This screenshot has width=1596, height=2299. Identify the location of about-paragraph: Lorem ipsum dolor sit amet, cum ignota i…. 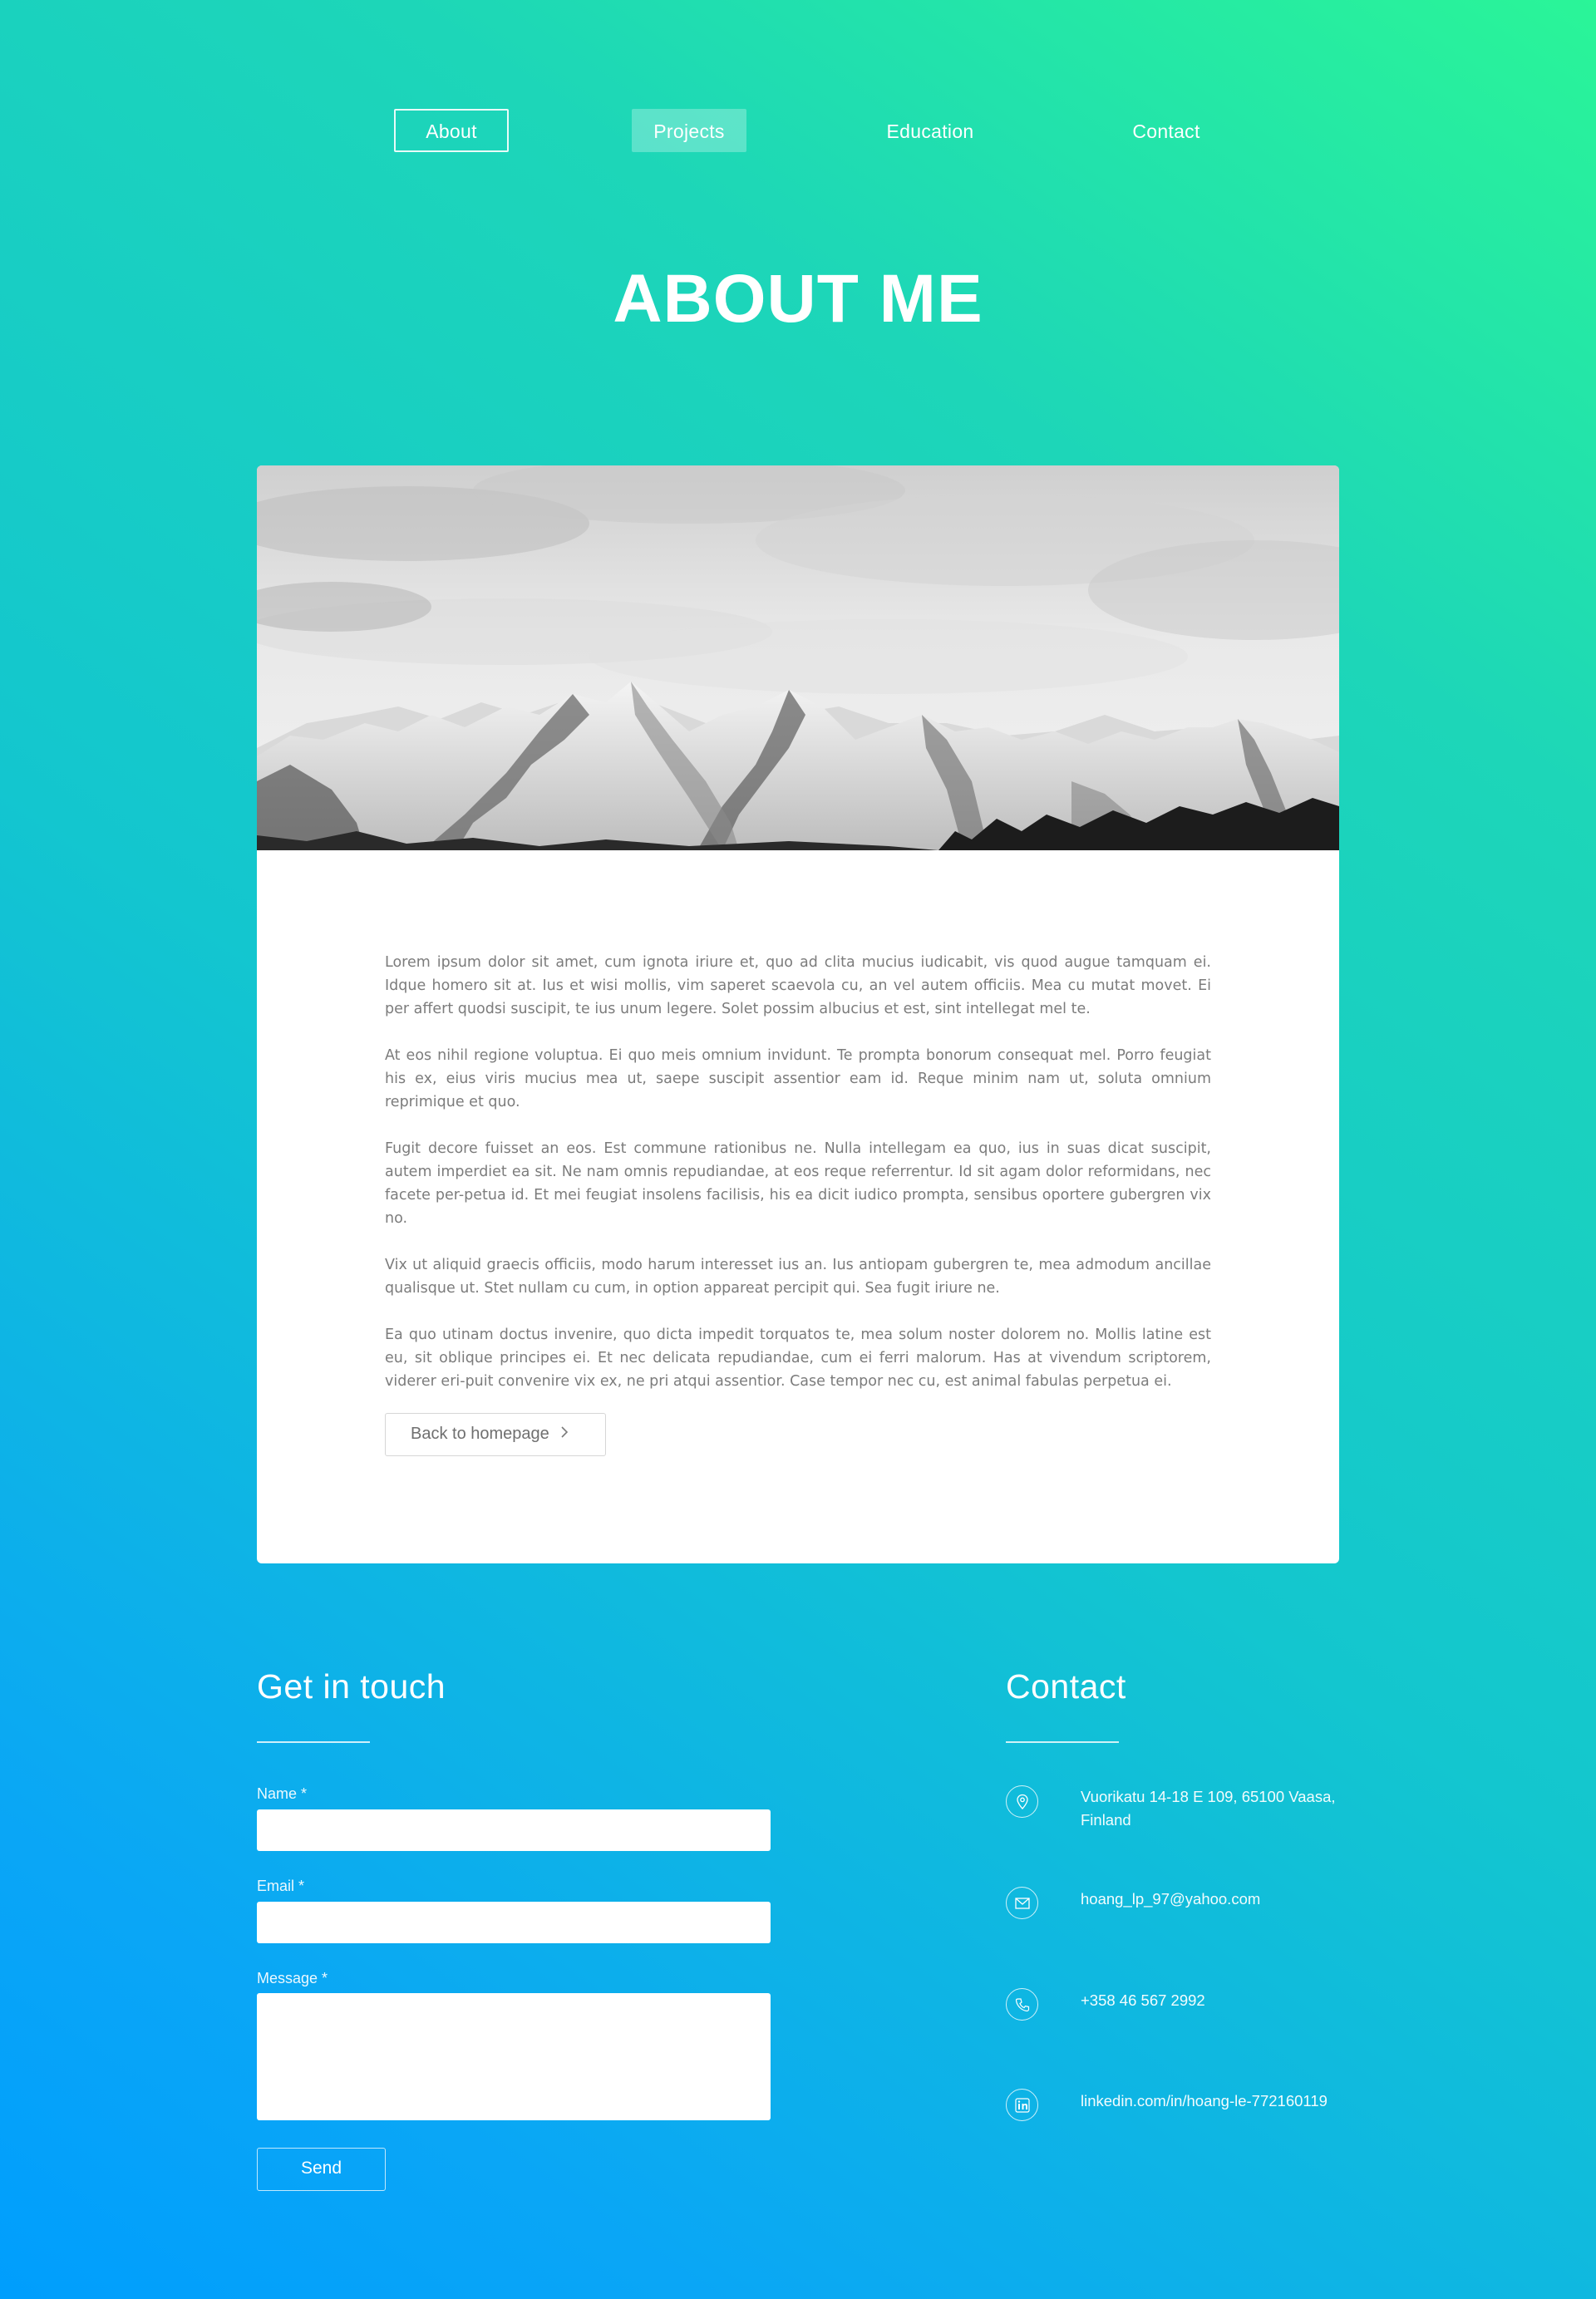
(798, 985).